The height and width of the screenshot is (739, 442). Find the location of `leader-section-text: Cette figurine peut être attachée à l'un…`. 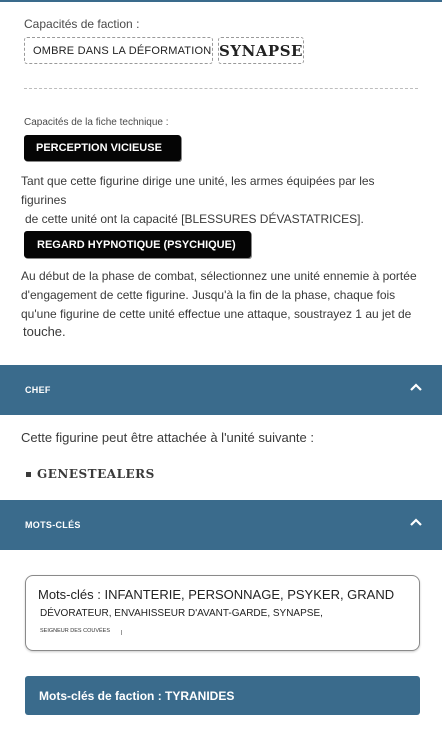

leader-section-text: Cette figurine peut être attachée à l'un… is located at coordinates (168, 437).